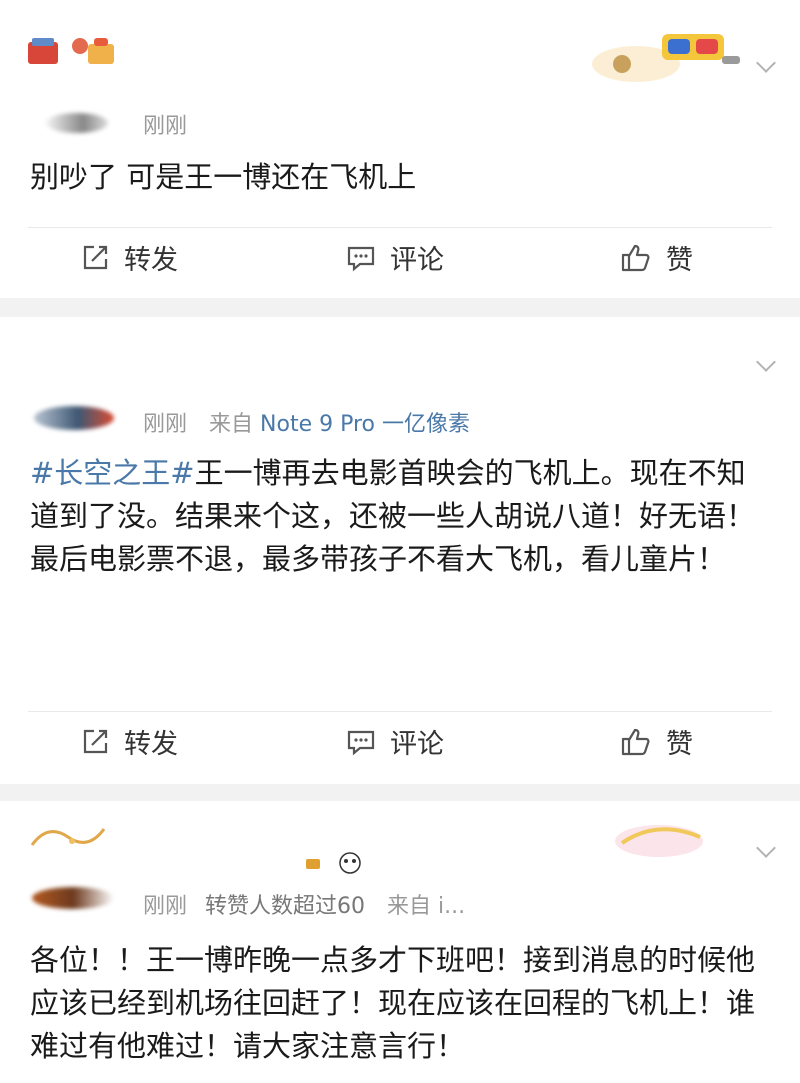 This screenshot has width=800, height=1083. I want to click on decorative-badge, so click(659, 839).